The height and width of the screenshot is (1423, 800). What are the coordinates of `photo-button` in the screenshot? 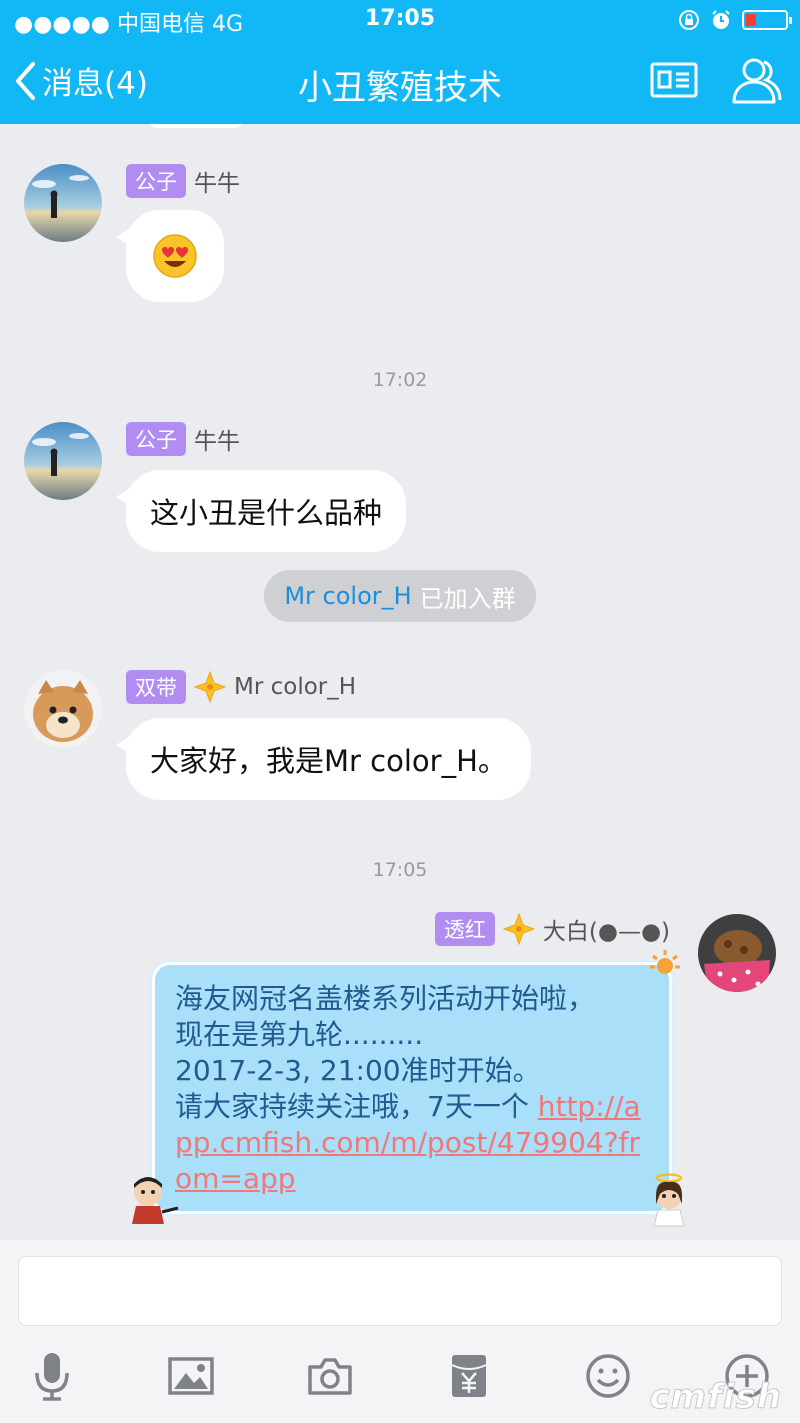 It's located at (191, 1376).